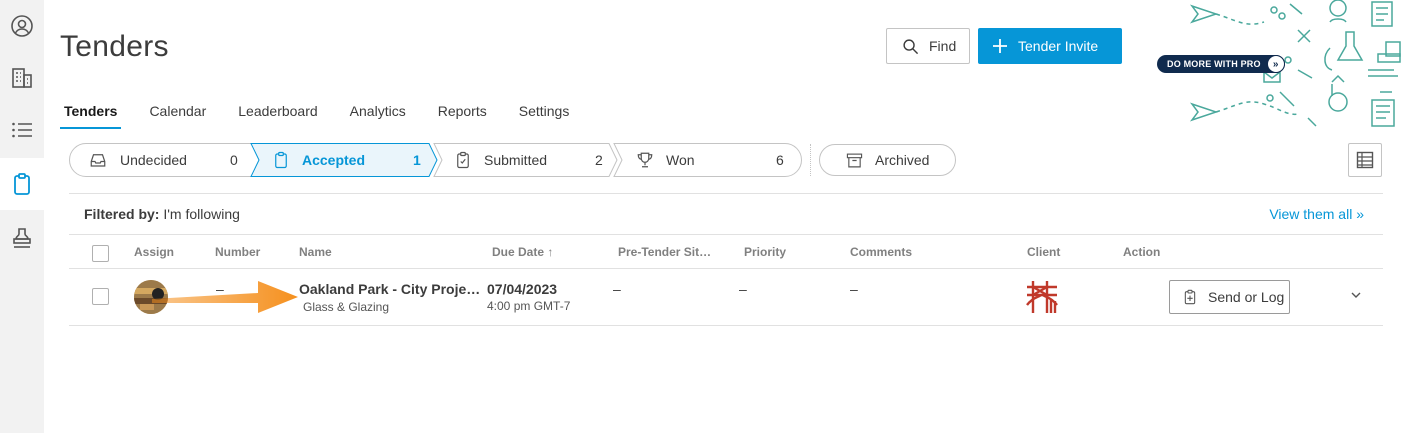 This screenshot has width=1404, height=433. I want to click on column-header-action: Action, so click(1142, 252).